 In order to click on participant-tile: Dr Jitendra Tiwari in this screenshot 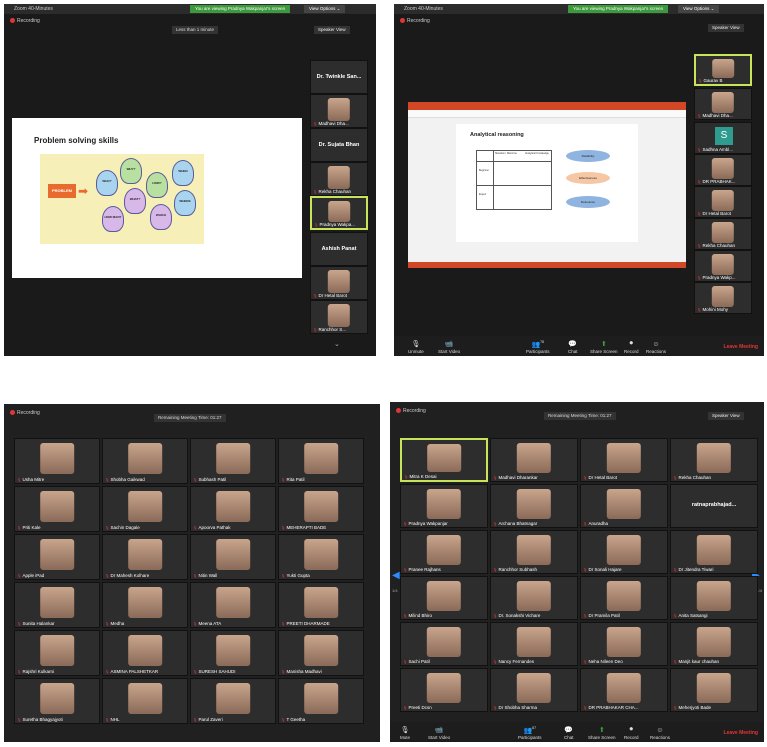, I will do `click(714, 552)`.